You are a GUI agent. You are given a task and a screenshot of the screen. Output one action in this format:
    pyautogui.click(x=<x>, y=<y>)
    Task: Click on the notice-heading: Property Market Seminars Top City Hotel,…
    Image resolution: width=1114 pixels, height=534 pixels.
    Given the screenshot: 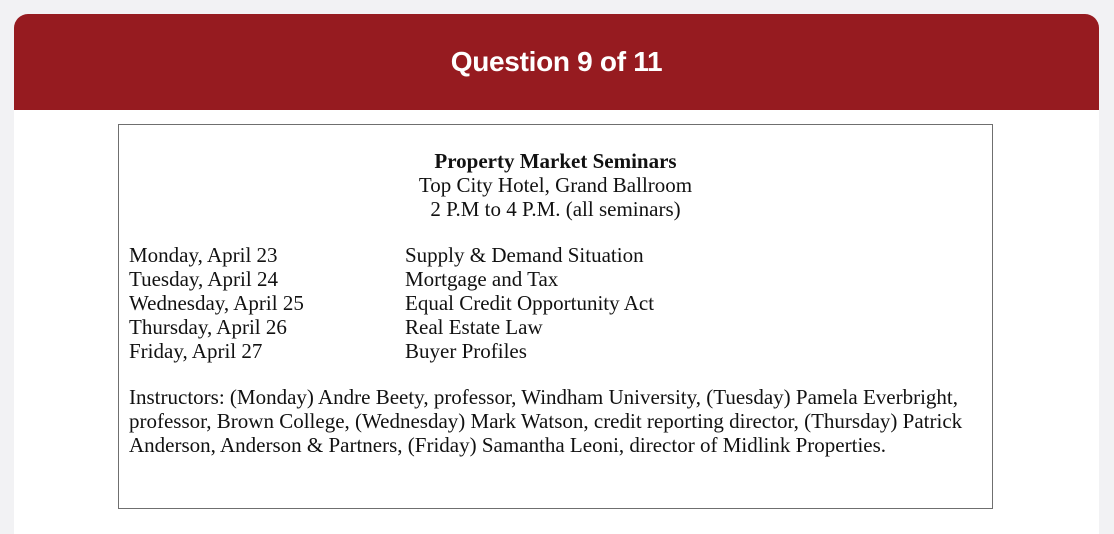 What is the action you would take?
    pyautogui.click(x=555, y=185)
    